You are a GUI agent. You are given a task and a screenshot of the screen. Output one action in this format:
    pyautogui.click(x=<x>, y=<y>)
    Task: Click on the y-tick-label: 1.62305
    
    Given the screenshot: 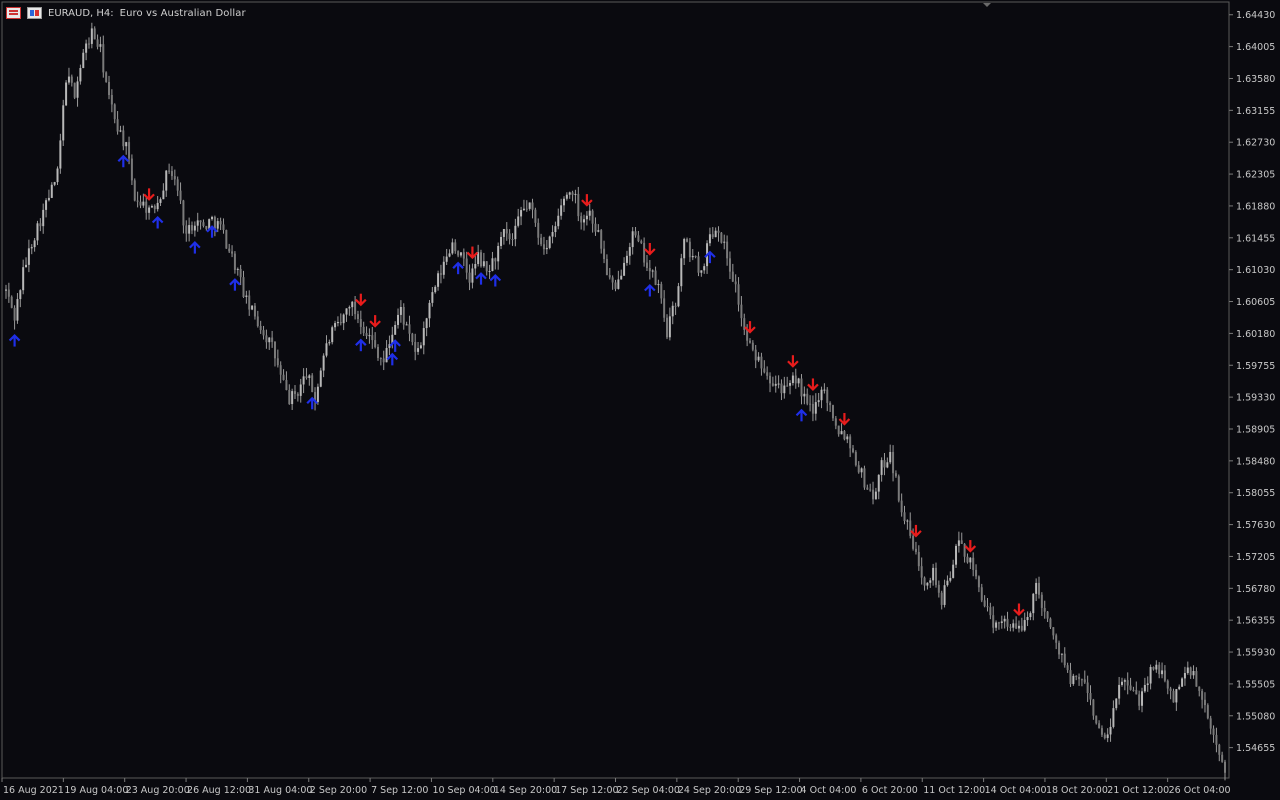 What is the action you would take?
    pyautogui.click(x=1255, y=175)
    